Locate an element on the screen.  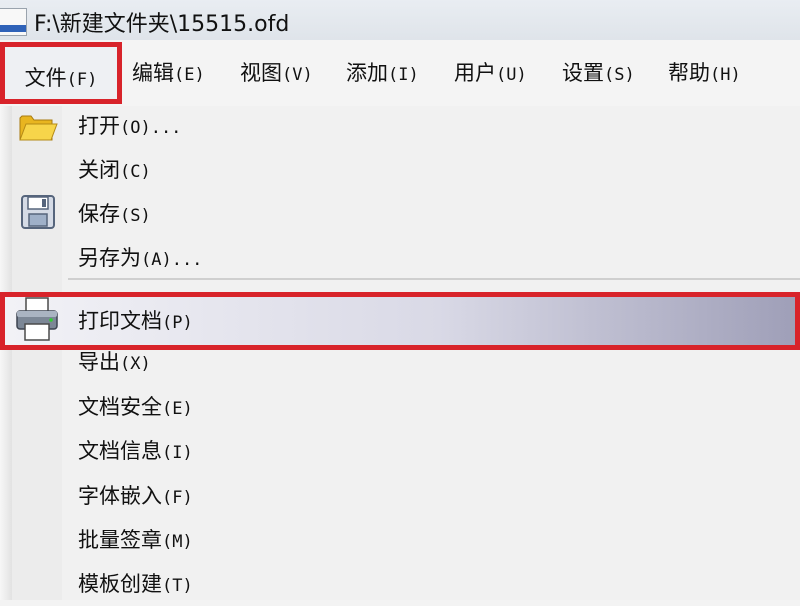
printer-icon is located at coordinates (37, 319).